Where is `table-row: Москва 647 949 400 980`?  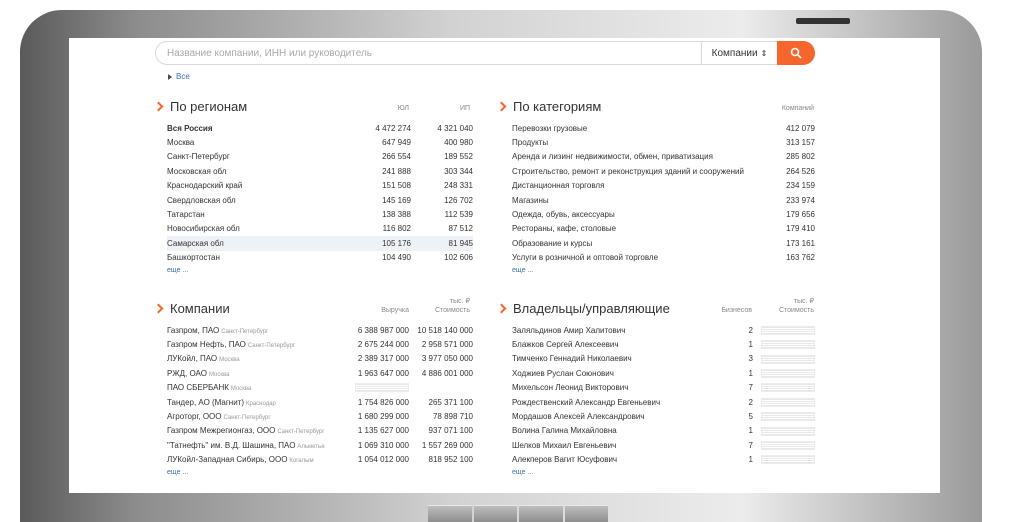 table-row: Москва 647 949 400 980 is located at coordinates (320, 142).